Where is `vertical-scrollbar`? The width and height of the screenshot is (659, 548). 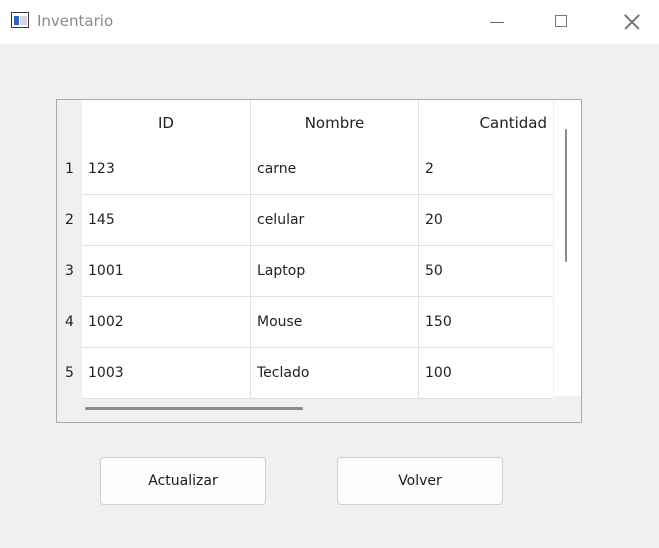
vertical-scrollbar is located at coordinates (567, 248).